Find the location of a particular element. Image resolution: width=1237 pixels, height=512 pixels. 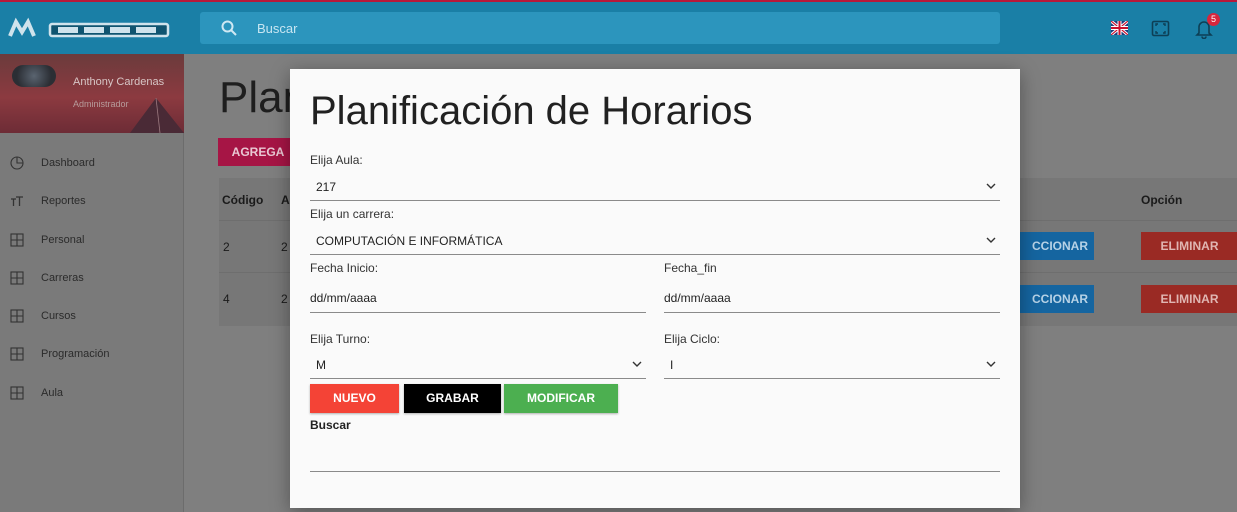

turno-value: M is located at coordinates (321, 365).